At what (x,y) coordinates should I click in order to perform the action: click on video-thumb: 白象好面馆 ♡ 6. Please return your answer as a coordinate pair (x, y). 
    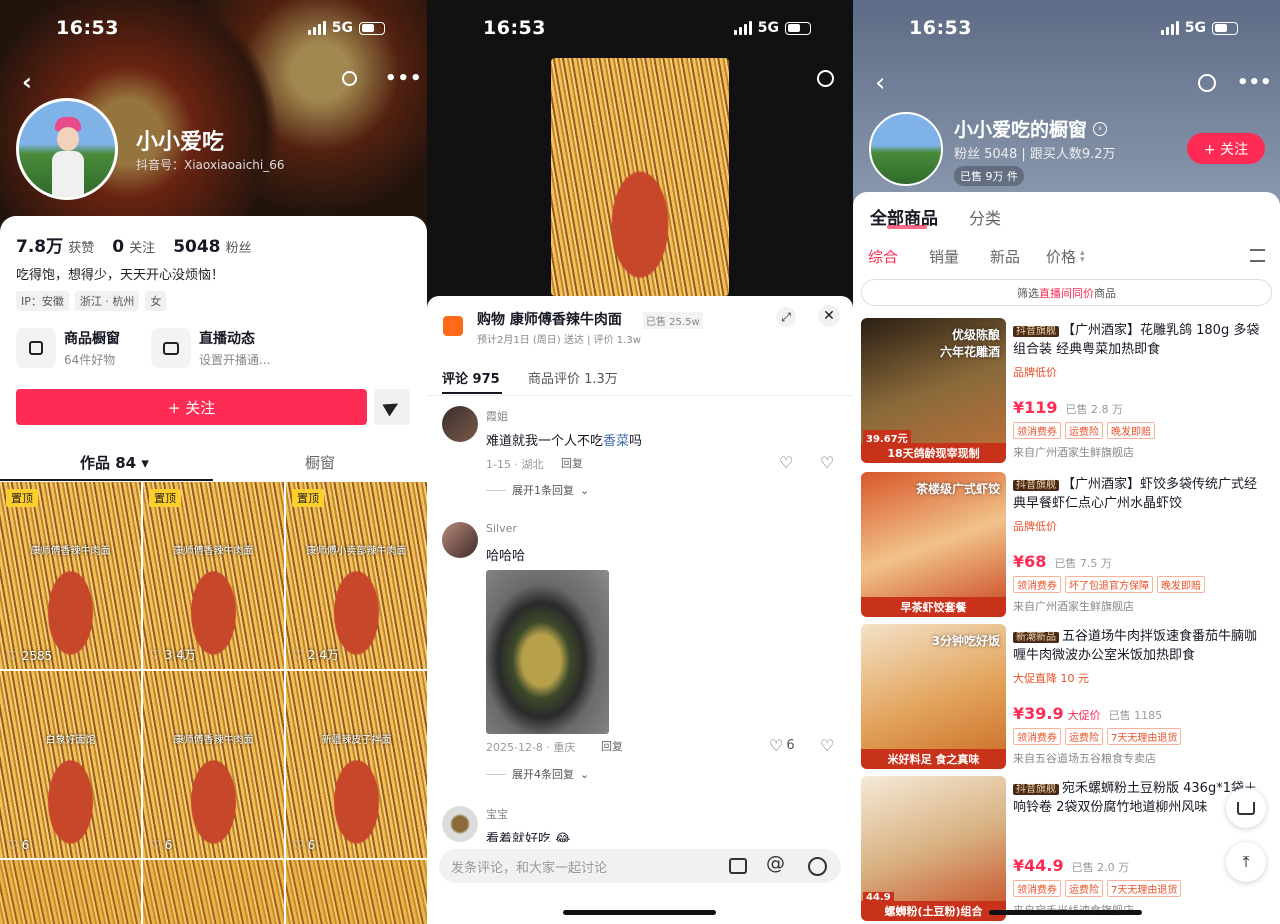
    Looking at the image, I should click on (70, 764).